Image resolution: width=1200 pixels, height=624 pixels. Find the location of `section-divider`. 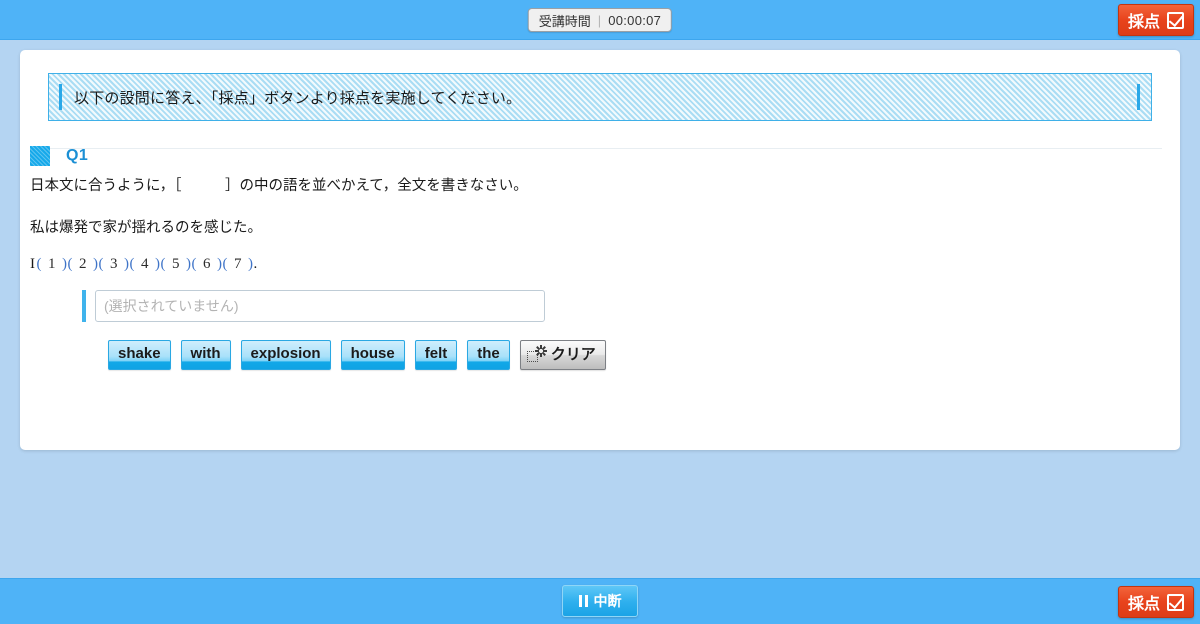

section-divider is located at coordinates (600, 148).